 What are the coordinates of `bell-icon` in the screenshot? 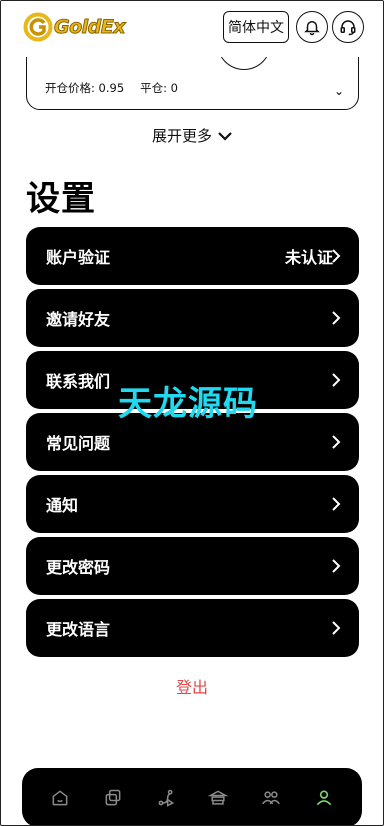 It's located at (312, 28).